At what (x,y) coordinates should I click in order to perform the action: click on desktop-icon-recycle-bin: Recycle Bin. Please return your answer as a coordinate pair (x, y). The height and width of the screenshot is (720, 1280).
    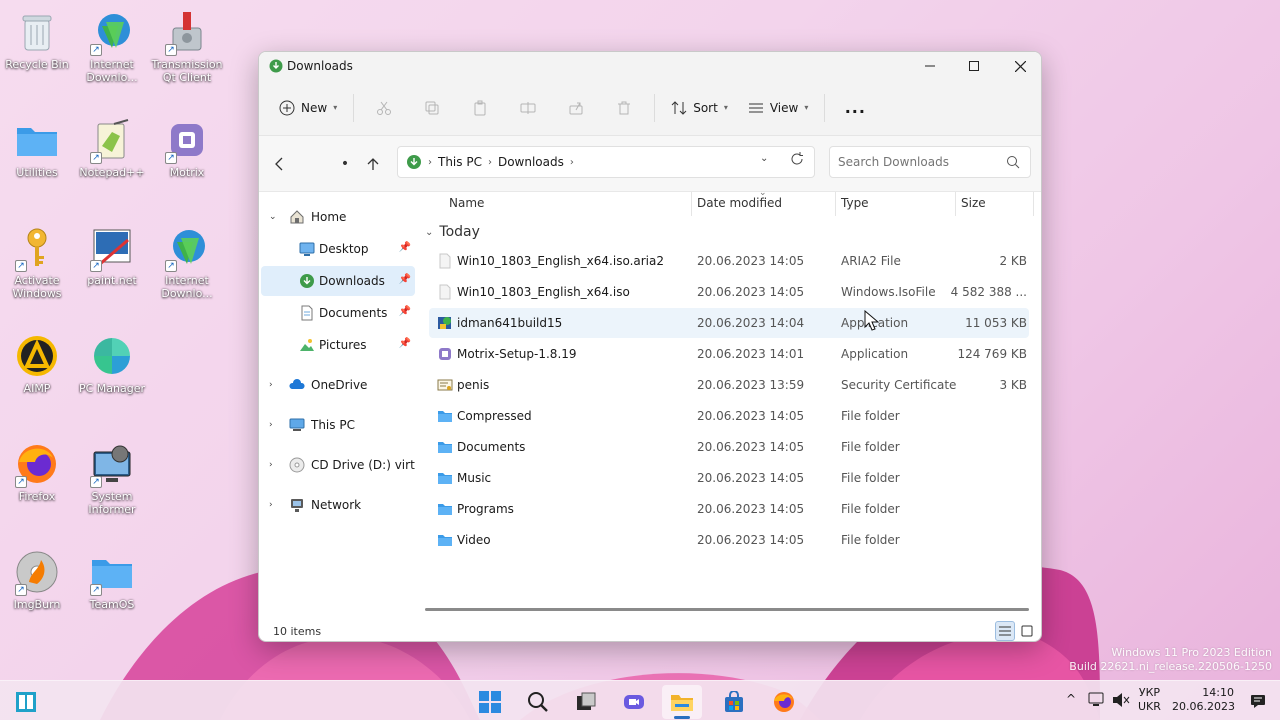
    Looking at the image, I should click on (37, 39).